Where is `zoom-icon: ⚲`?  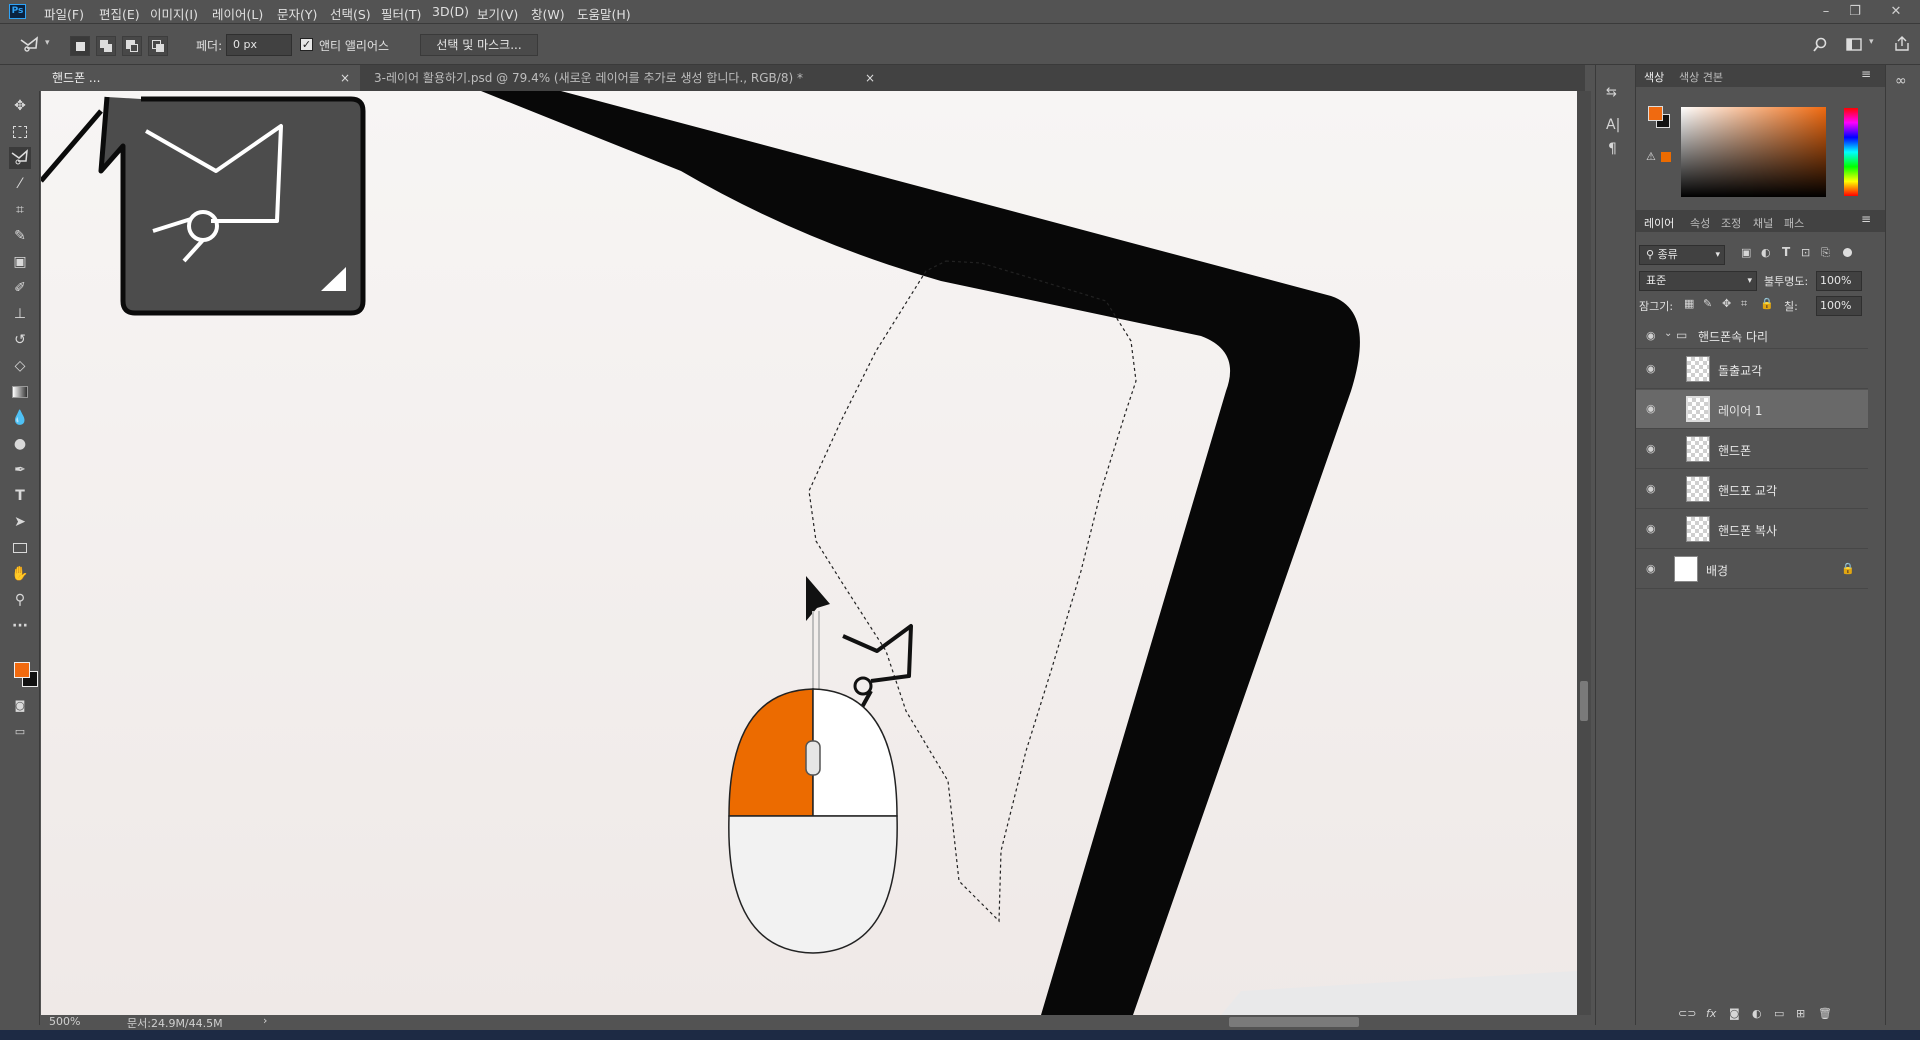
zoom-icon: ⚲ is located at coordinates (20, 600).